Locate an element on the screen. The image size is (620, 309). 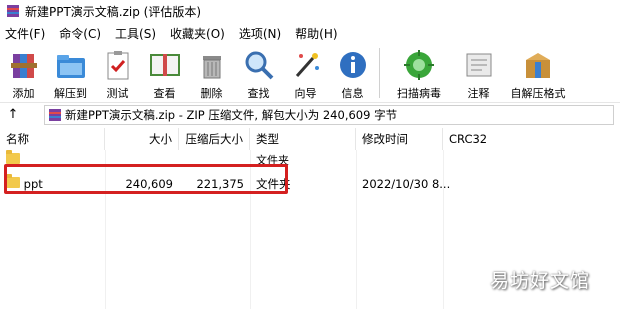
extract-to-button: 解压到 is located at coordinates (70, 73).